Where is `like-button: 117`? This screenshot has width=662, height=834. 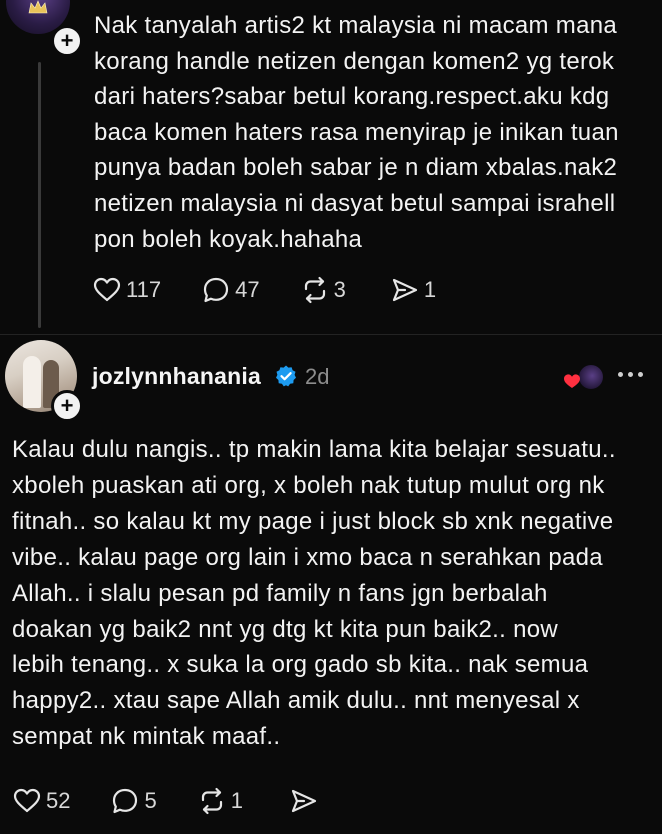
like-button: 117 is located at coordinates (126, 290).